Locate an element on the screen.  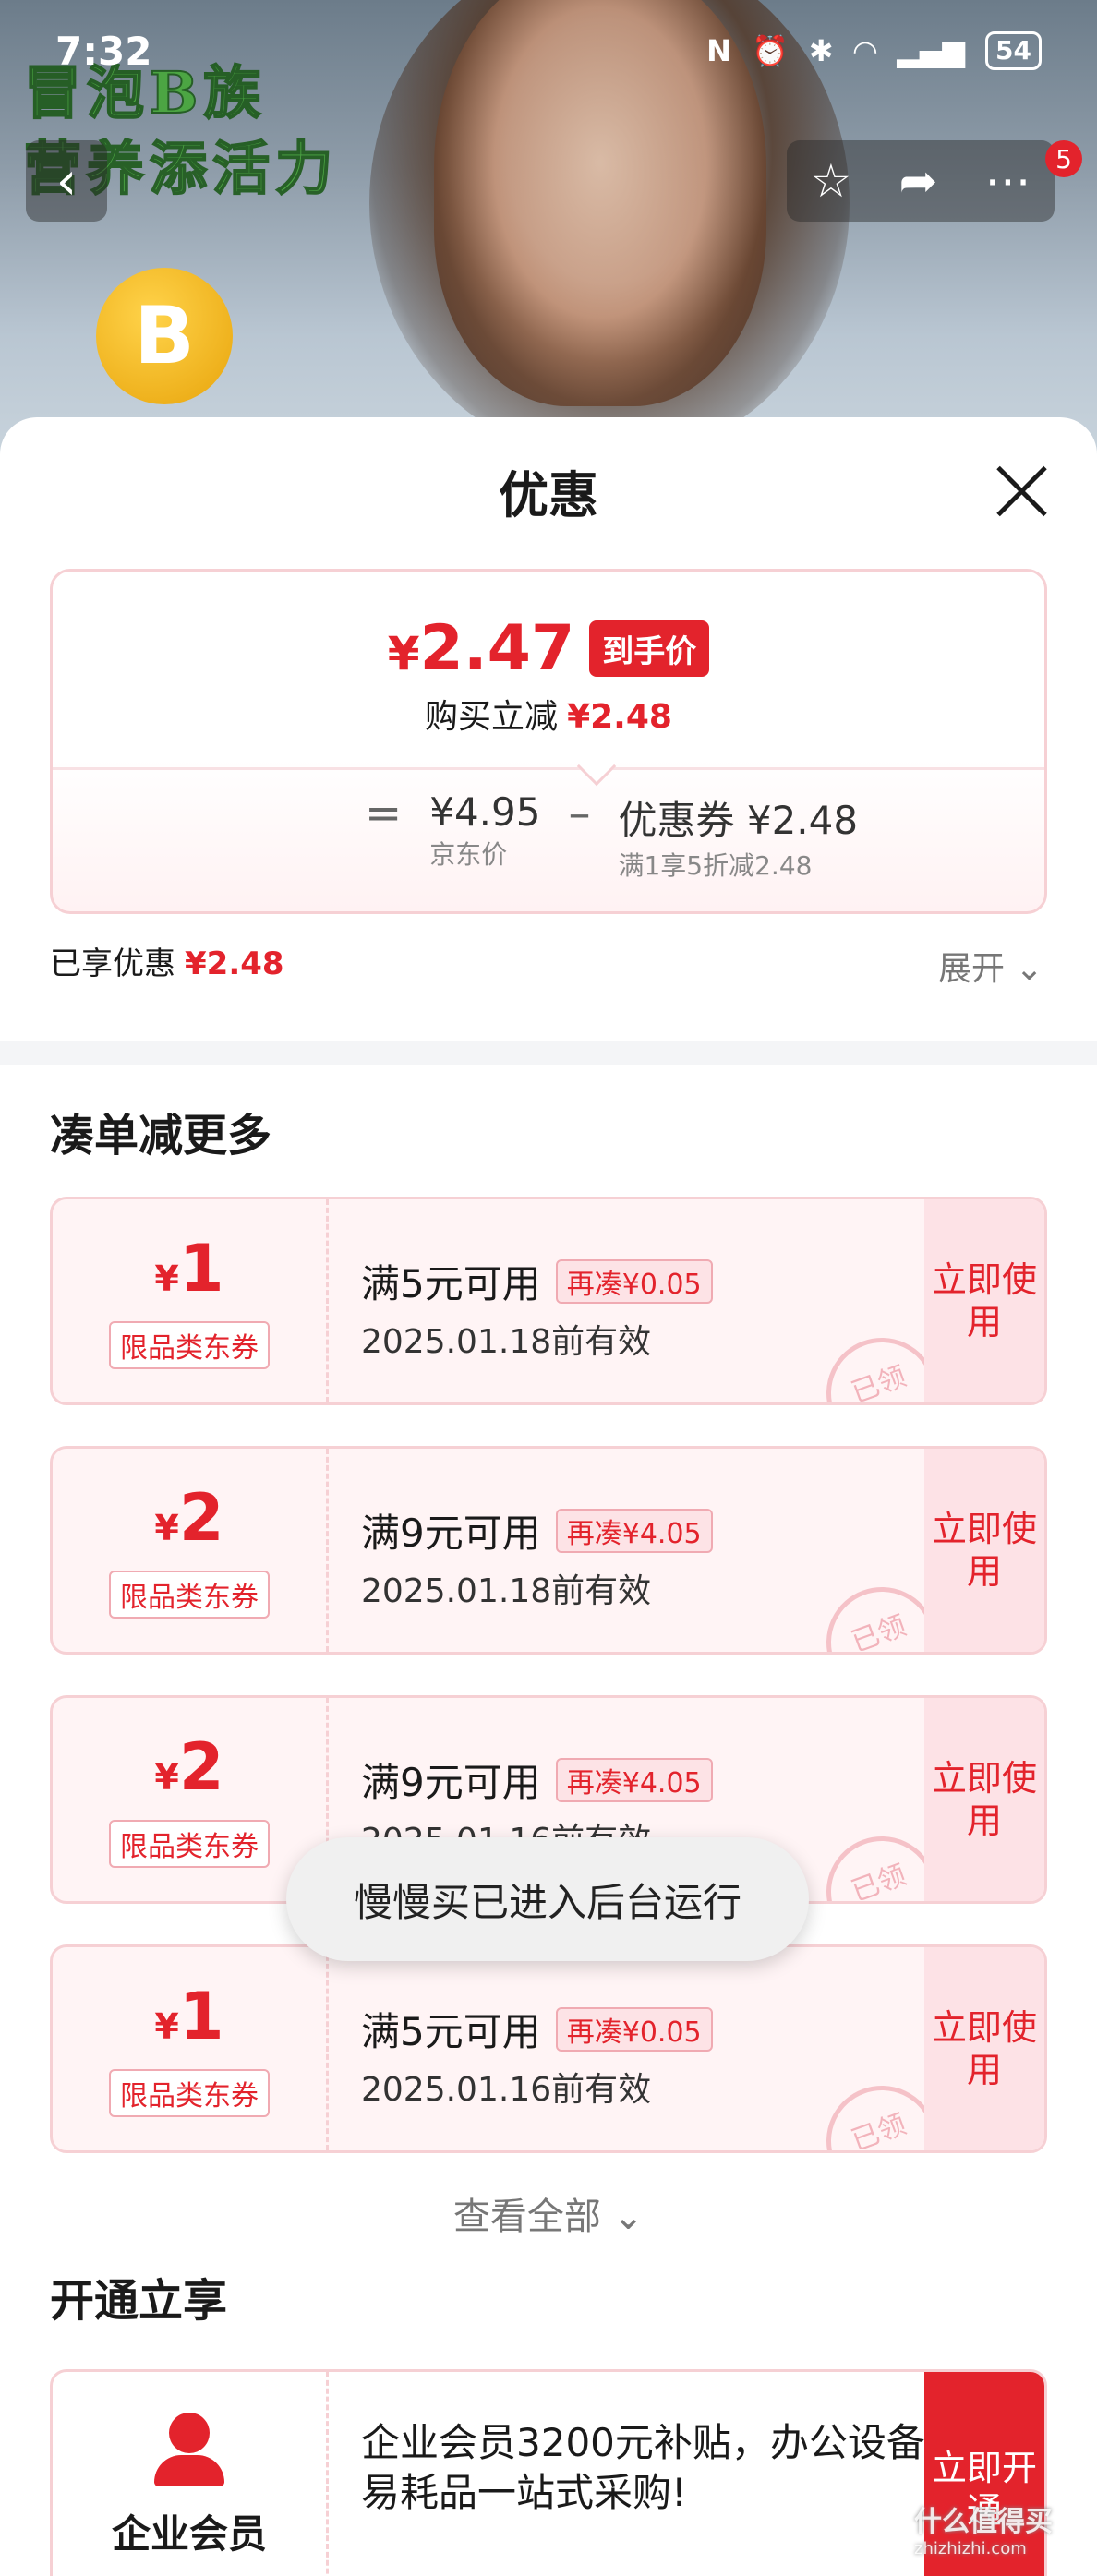
chevron-down-icon: ⌄ is located at coordinates (628, 2217).